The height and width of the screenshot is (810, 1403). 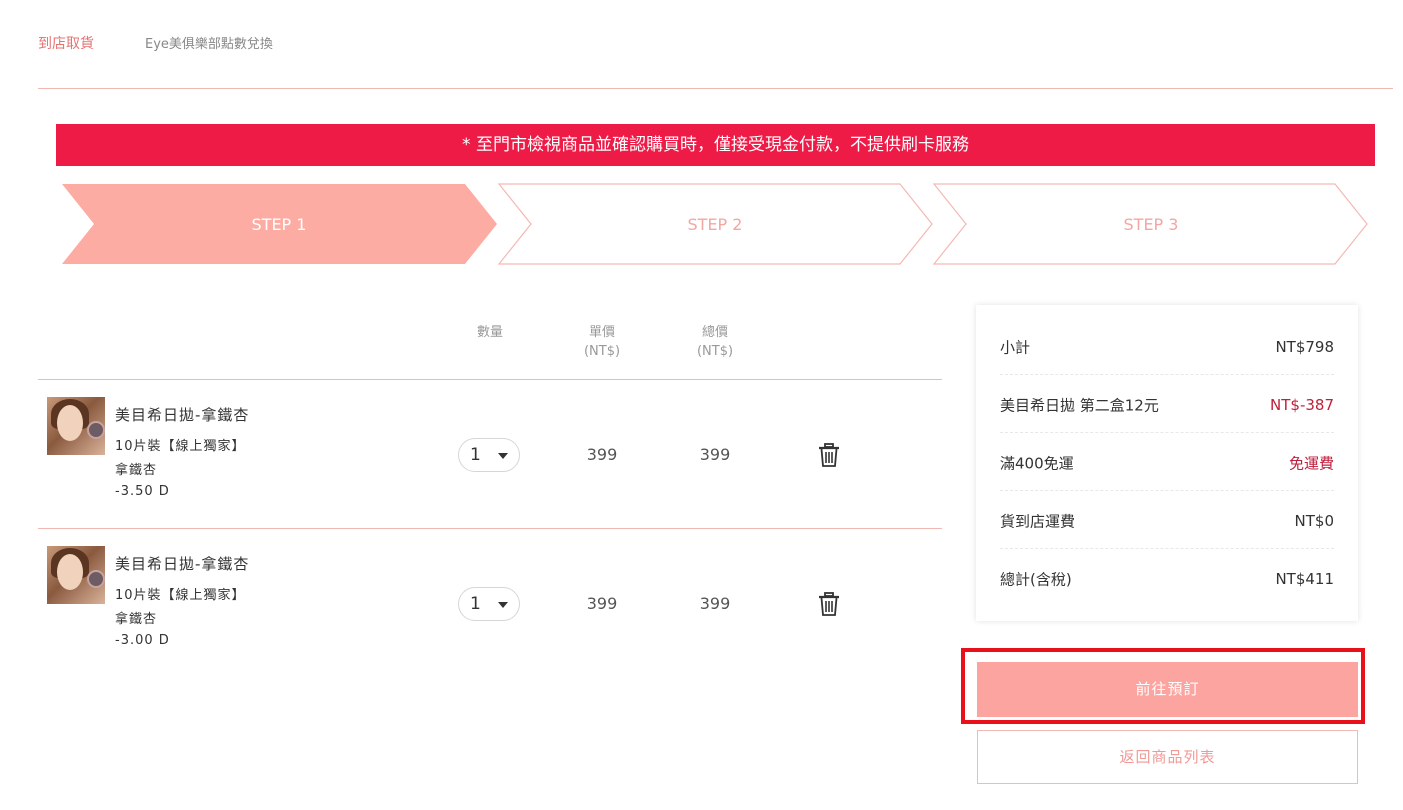 I want to click on col-qty: 數量, so click(x=490, y=332).